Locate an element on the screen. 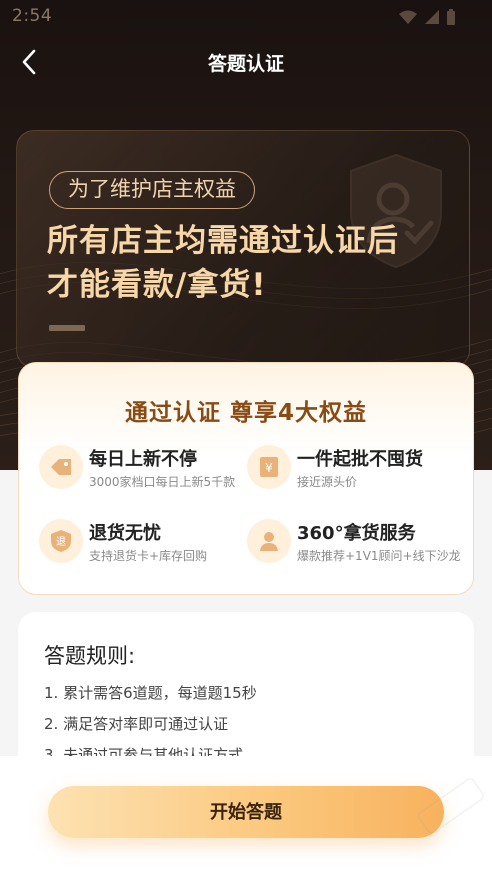 The width and height of the screenshot is (492, 875). hero-underline is located at coordinates (67, 328).